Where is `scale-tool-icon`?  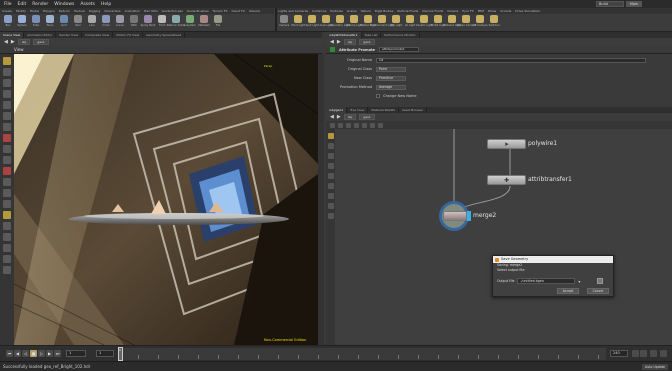 scale-tool-icon is located at coordinates (7, 94).